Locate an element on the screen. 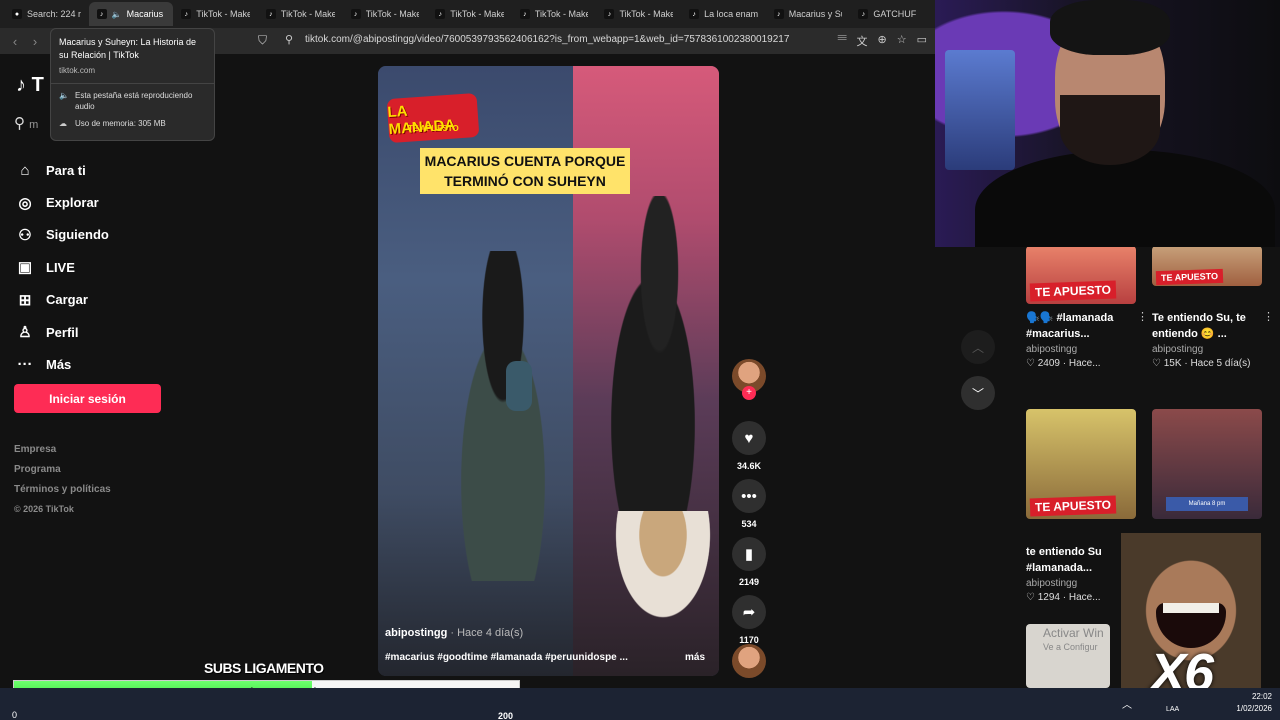  speaker-icon: 🔈 is located at coordinates (117, 14).